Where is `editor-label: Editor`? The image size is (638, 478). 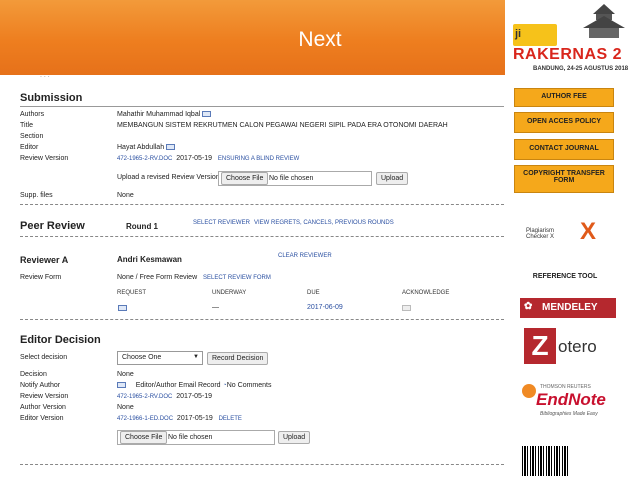
editor-label: Editor is located at coordinates (29, 147).